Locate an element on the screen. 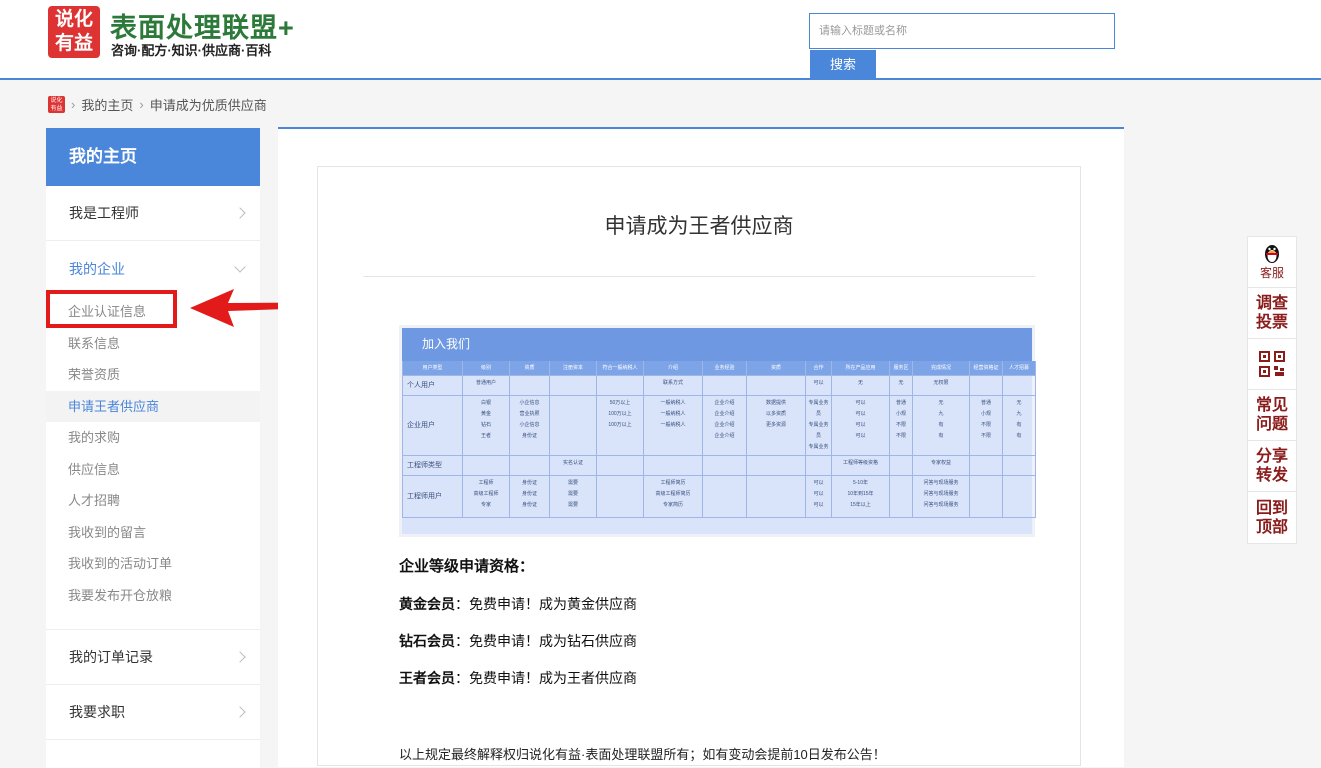 The width and height of the screenshot is (1321, 768). title-divider is located at coordinates (699, 276).